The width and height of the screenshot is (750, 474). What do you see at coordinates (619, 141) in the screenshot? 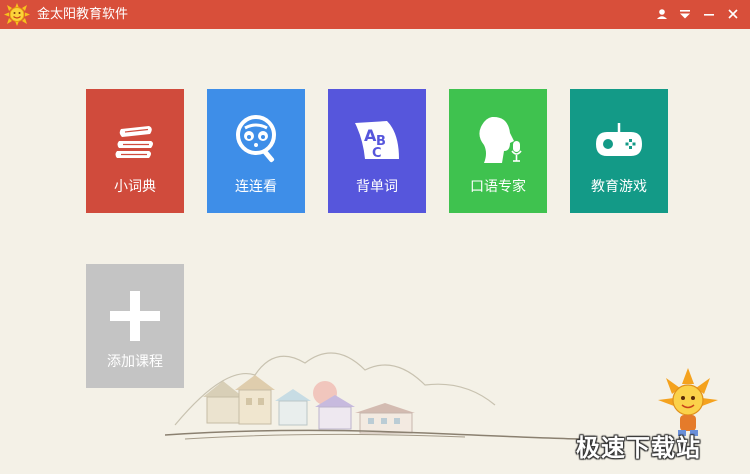
I see `gamepad-icon` at bounding box center [619, 141].